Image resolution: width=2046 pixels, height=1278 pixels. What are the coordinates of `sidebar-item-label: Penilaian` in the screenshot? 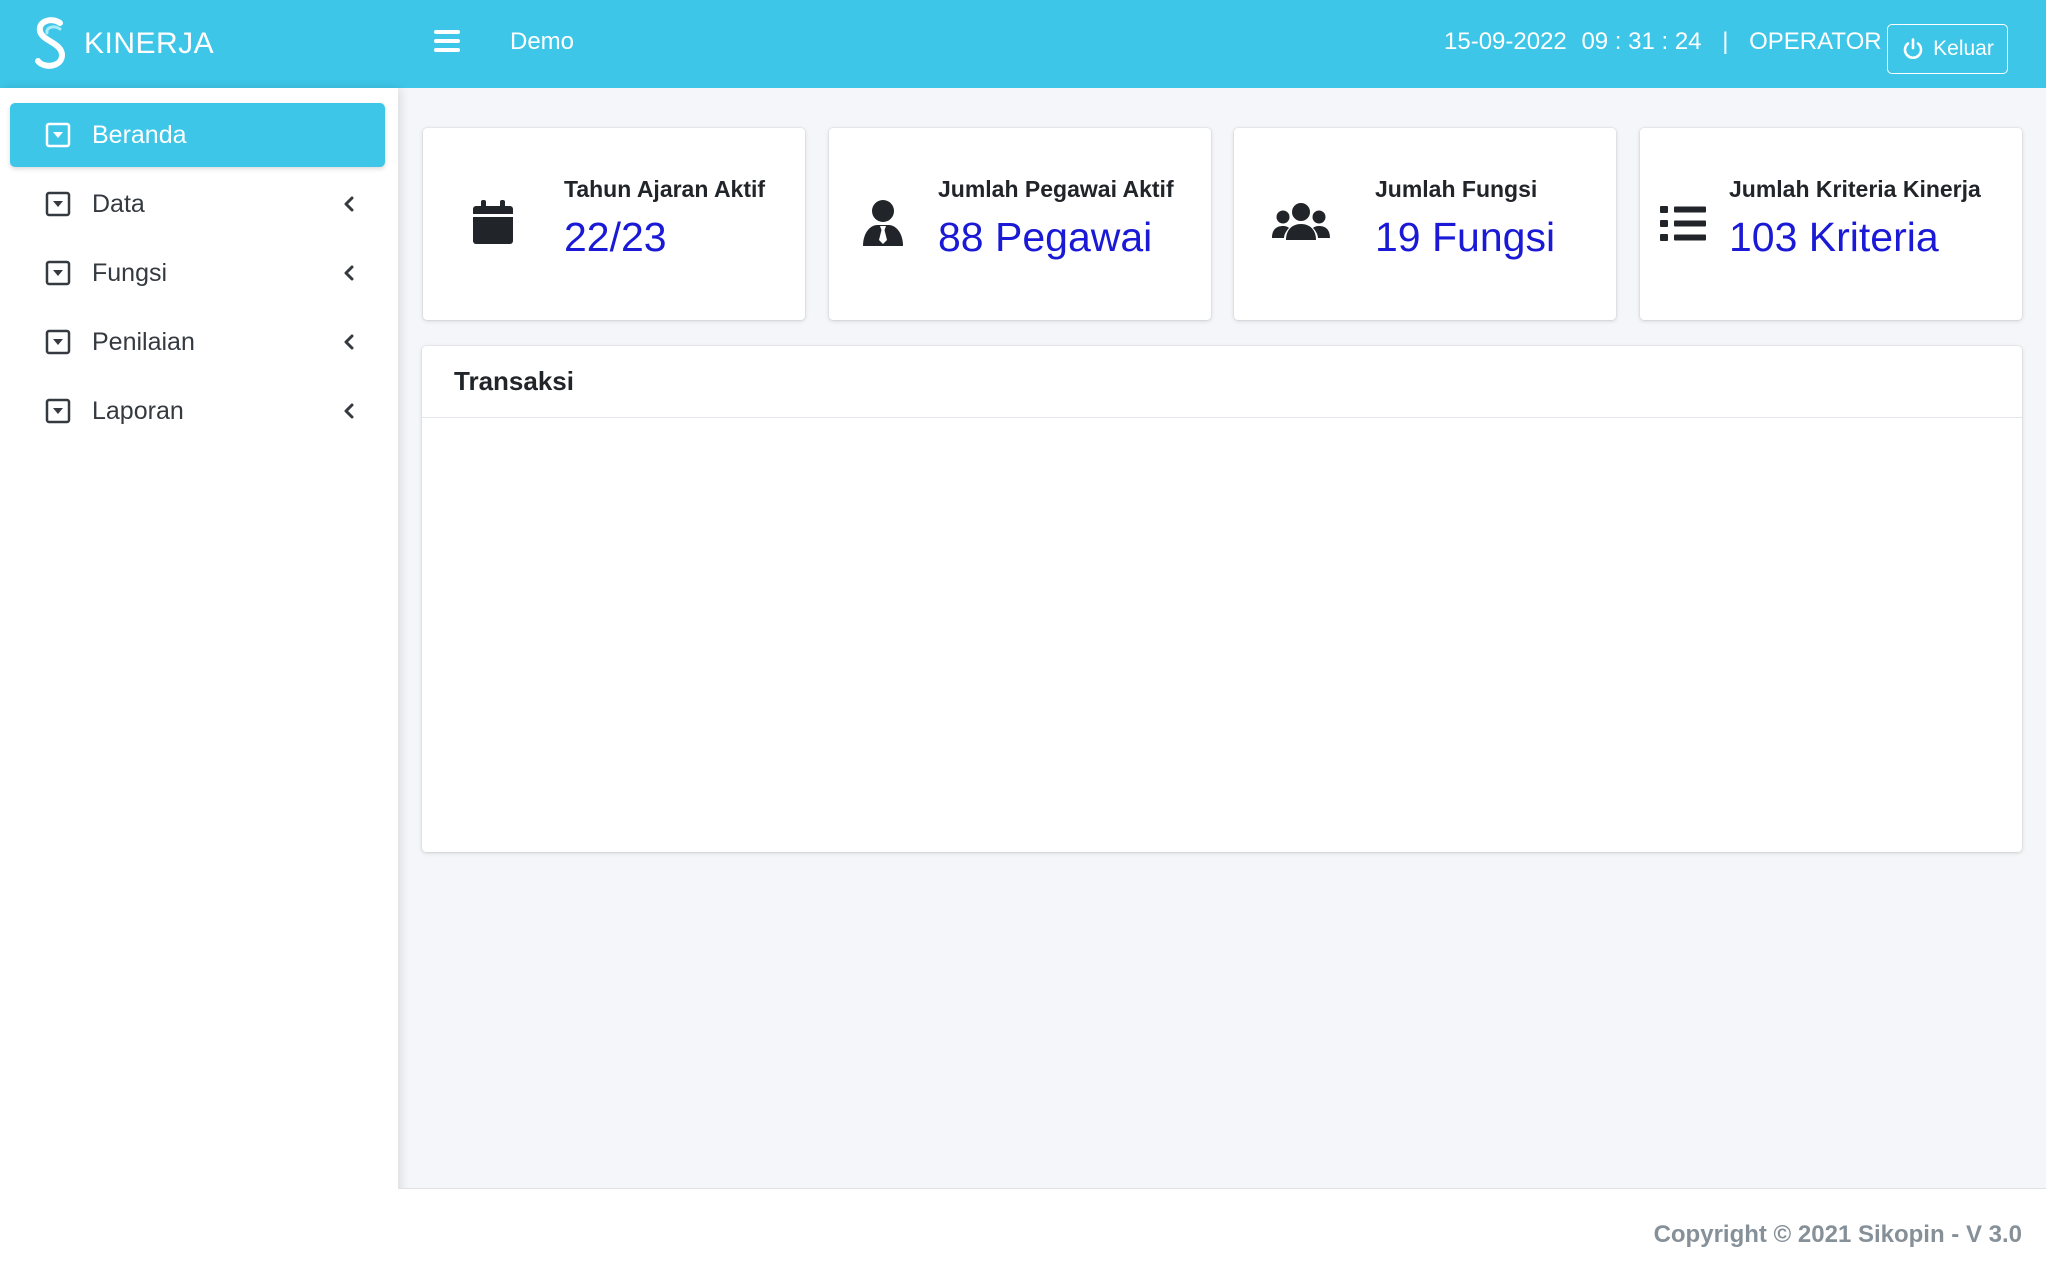 It's located at (143, 341).